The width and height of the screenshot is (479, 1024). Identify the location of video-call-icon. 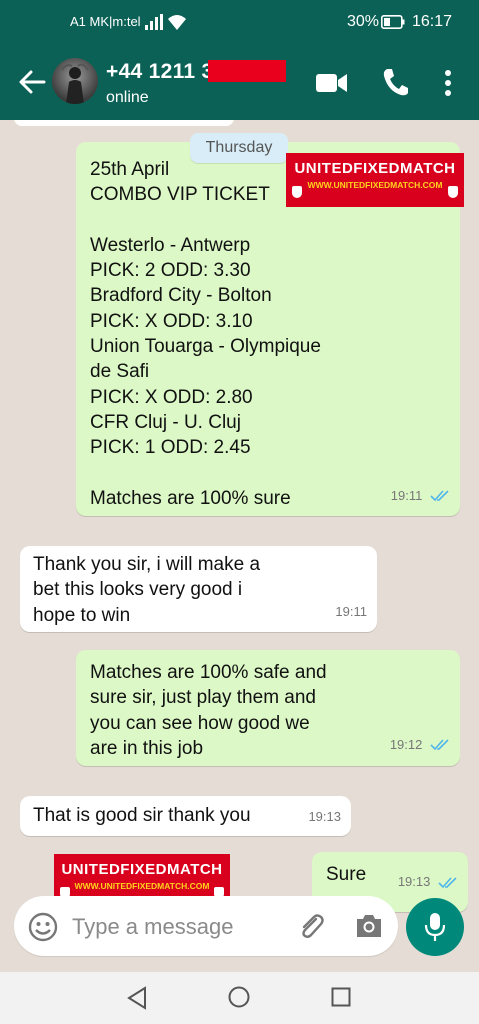
(332, 83).